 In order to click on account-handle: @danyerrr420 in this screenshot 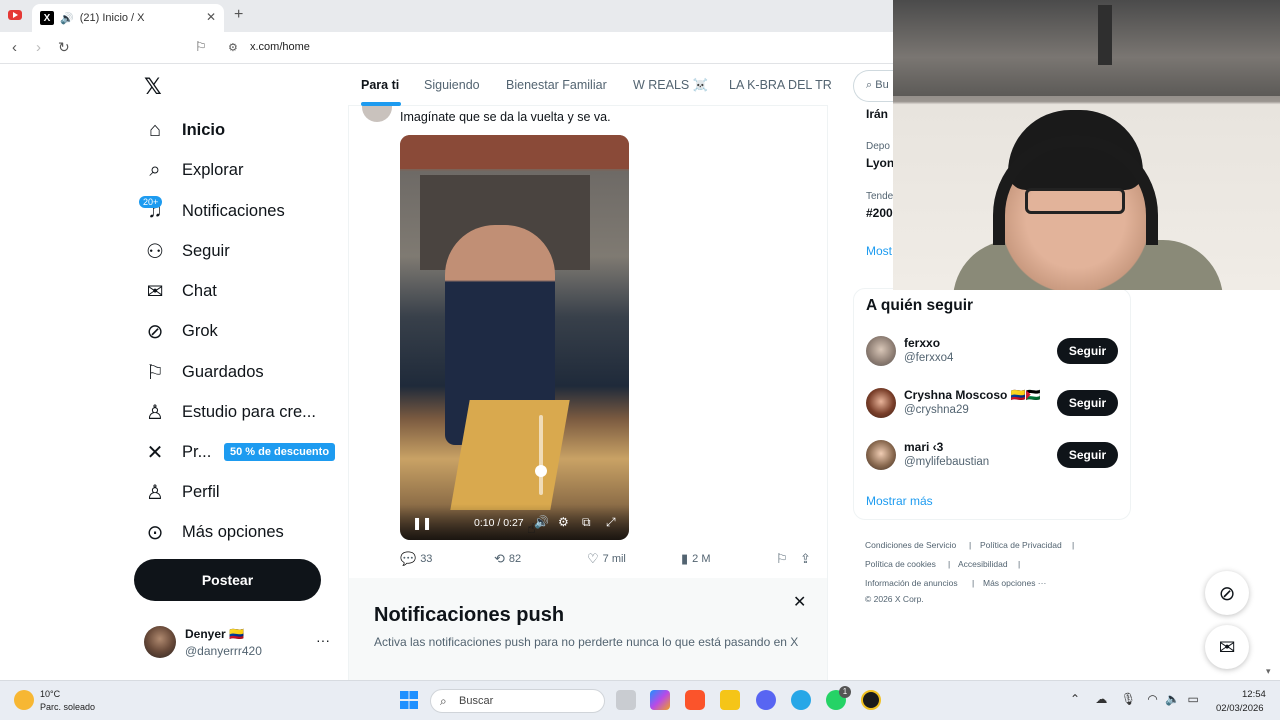, I will do `click(223, 651)`.